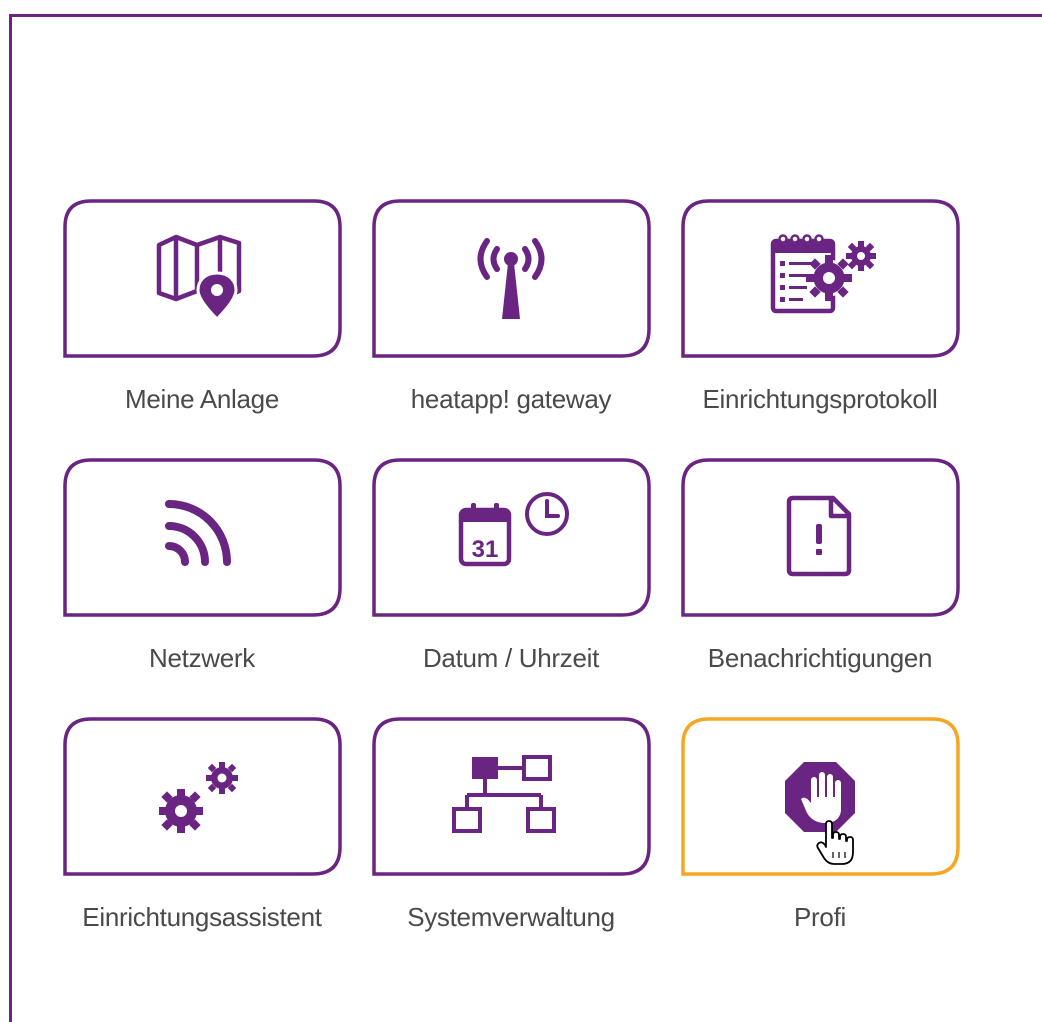 The image size is (1042, 1022). What do you see at coordinates (504, 794) in the screenshot?
I see `network-icon` at bounding box center [504, 794].